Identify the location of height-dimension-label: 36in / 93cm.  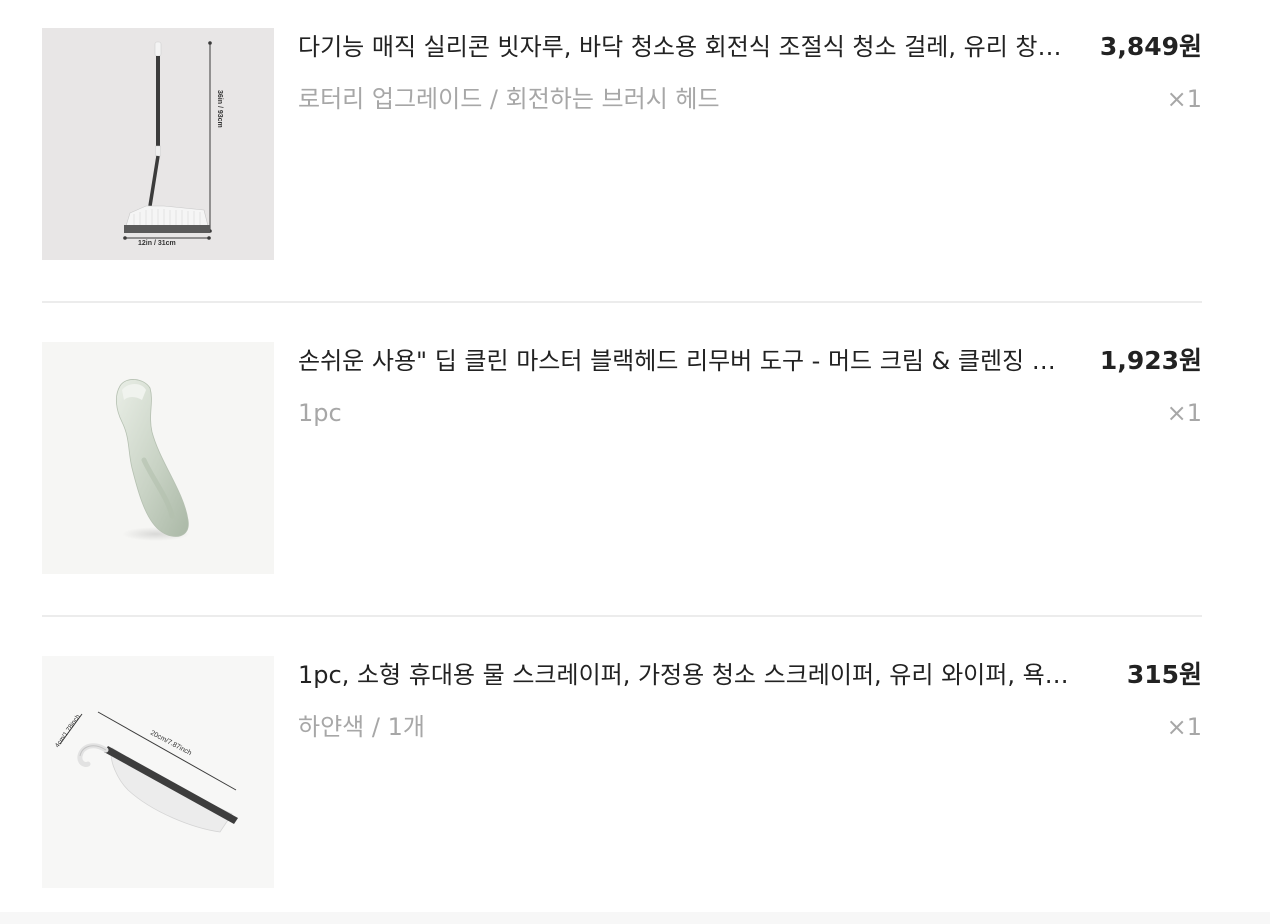
(219, 109).